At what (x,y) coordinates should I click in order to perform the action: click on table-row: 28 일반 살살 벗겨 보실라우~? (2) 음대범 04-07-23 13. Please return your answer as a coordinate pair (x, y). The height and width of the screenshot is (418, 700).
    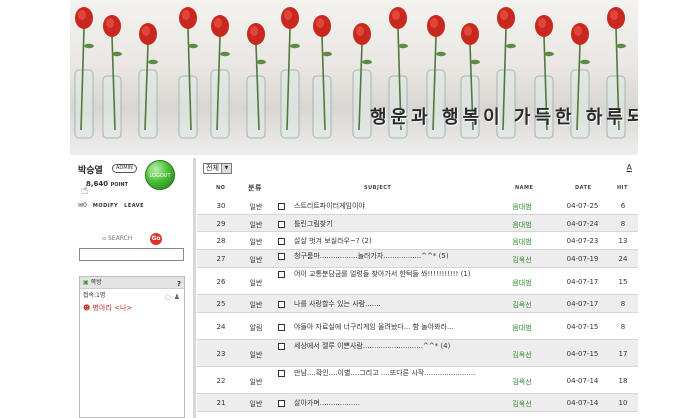
    Looking at the image, I should click on (417, 241).